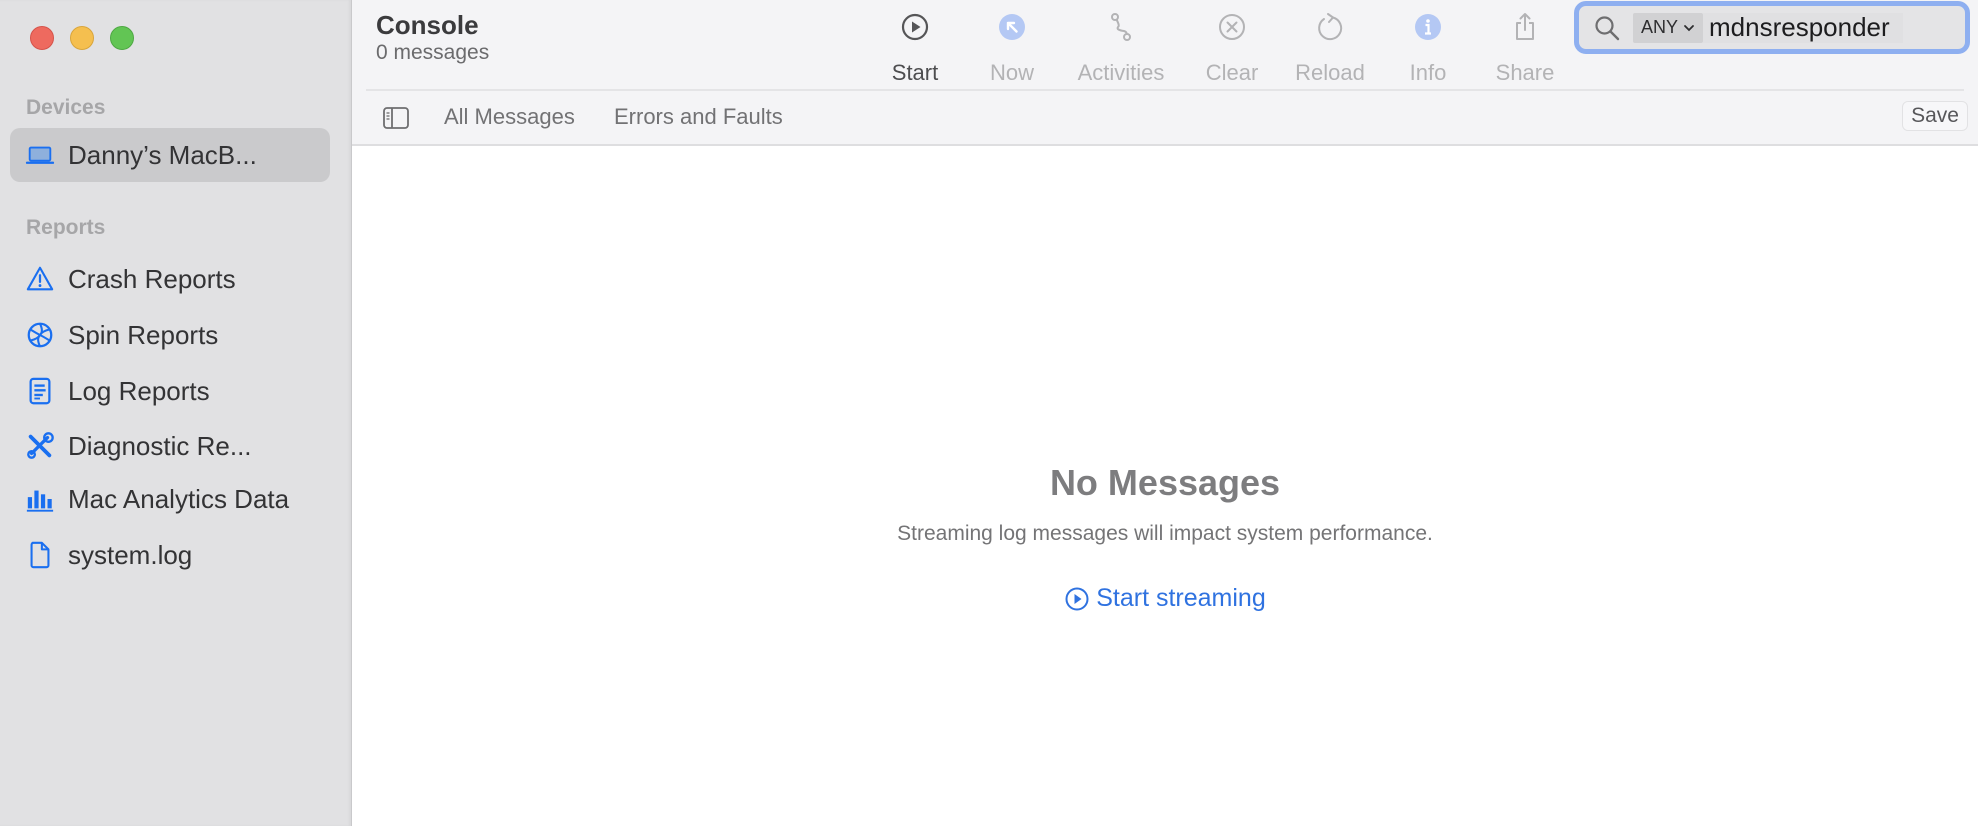 The width and height of the screenshot is (1978, 826). I want to click on start-streaming-link: Start streaming, so click(1165, 598).